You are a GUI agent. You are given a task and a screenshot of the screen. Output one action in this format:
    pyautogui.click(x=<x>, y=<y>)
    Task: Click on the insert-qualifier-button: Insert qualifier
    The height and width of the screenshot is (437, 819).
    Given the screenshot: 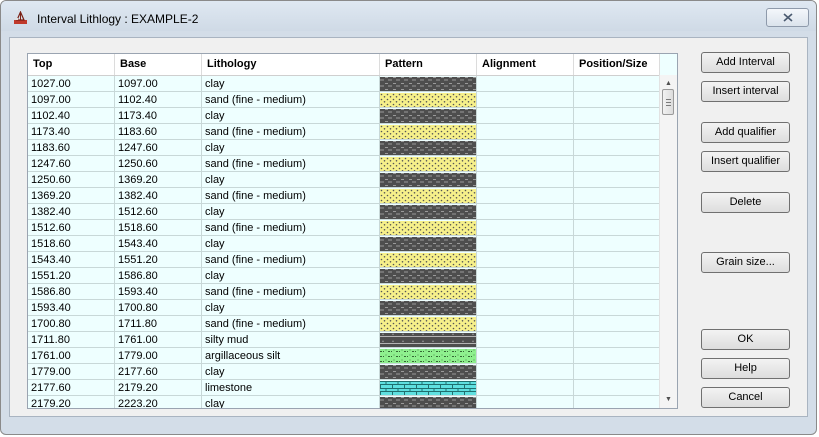 What is the action you would take?
    pyautogui.click(x=745, y=161)
    